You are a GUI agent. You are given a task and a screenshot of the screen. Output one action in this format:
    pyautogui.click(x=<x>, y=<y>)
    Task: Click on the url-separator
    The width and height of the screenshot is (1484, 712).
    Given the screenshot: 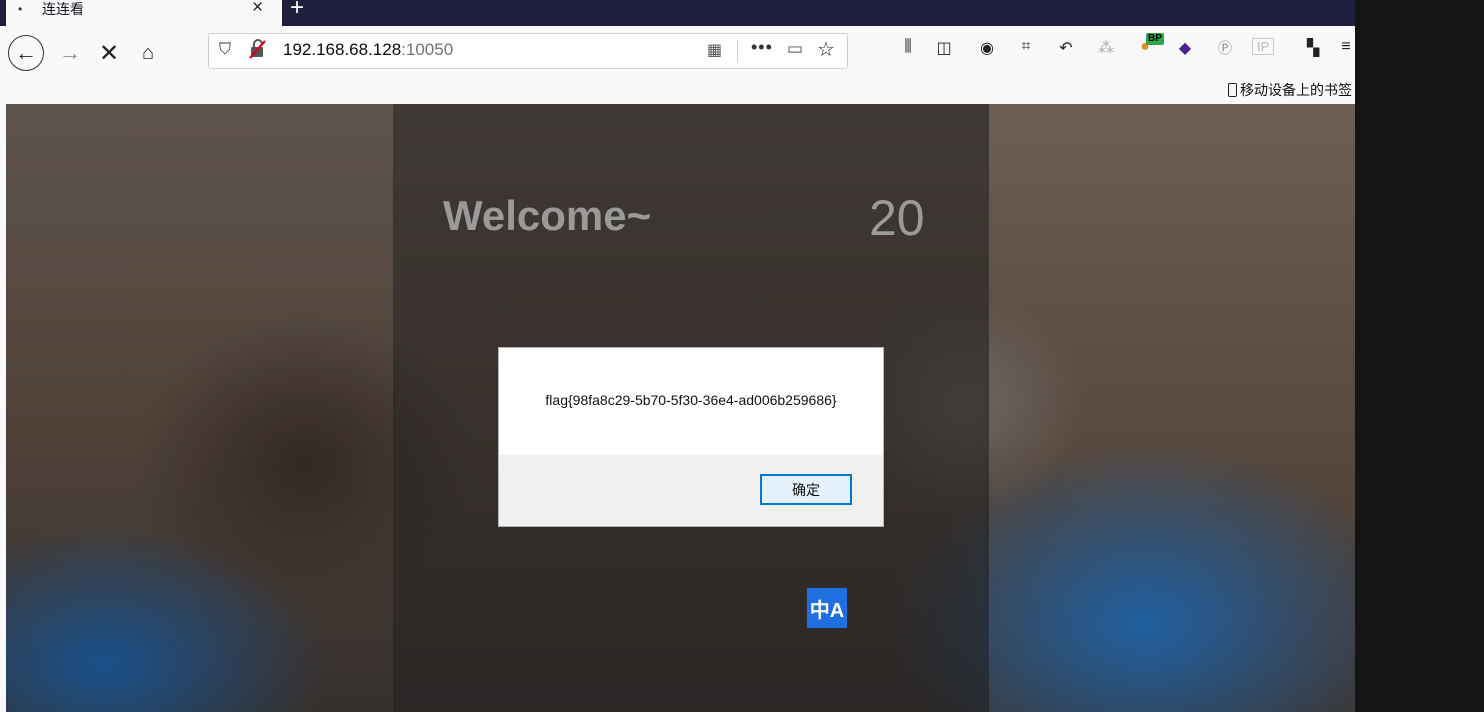 What is the action you would take?
    pyautogui.click(x=737, y=51)
    